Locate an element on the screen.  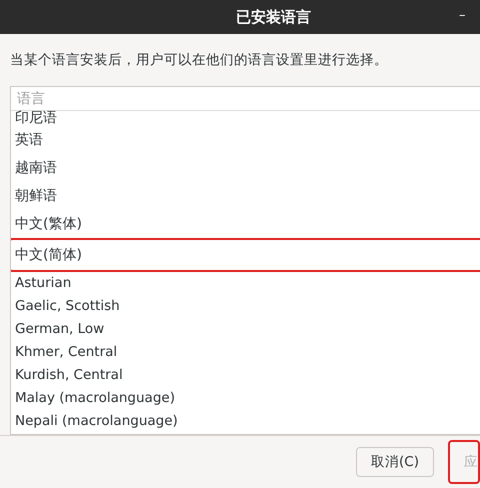
language-label: Kurdish, Central is located at coordinates (69, 375).